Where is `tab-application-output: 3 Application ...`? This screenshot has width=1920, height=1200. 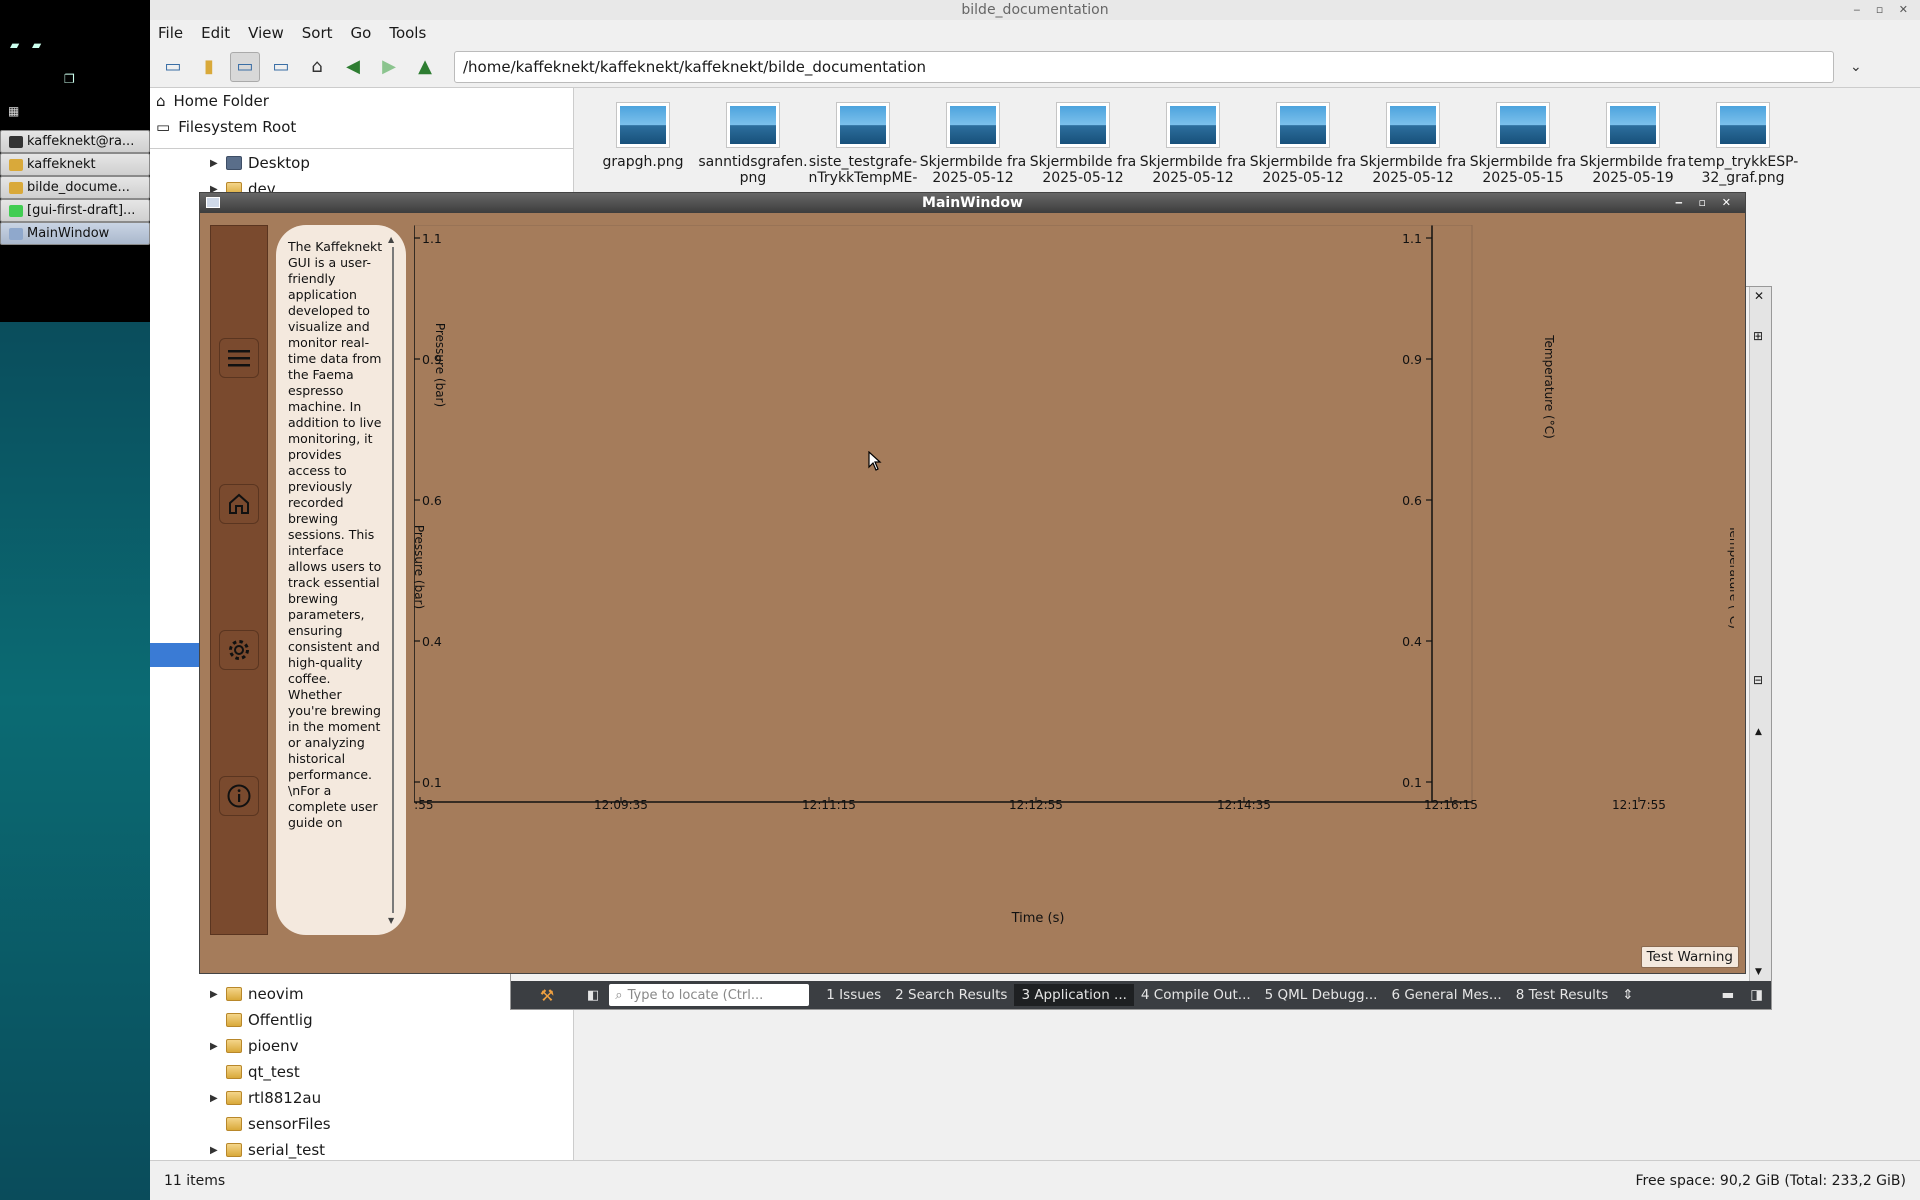
tab-application-output: 3 Application ... is located at coordinates (1074, 995).